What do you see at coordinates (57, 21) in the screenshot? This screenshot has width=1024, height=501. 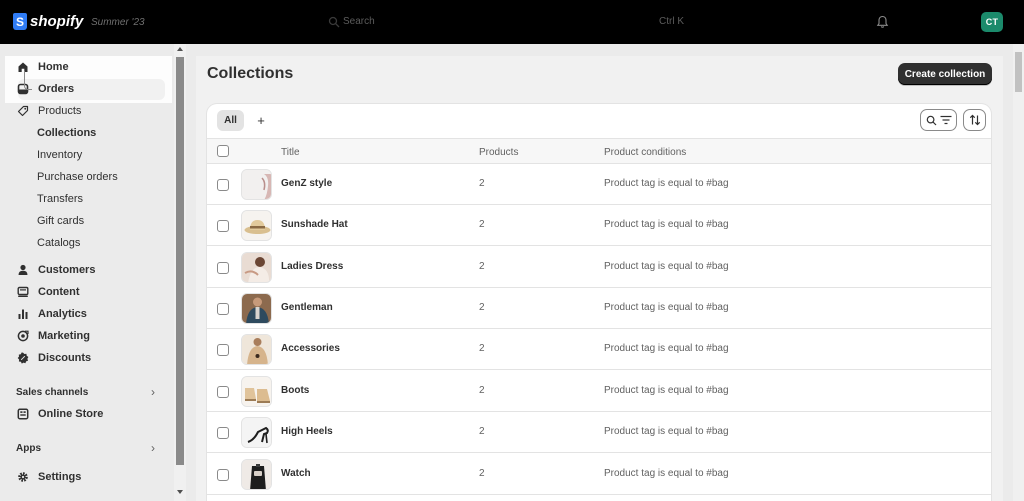 I see `logo-text: shopify` at bounding box center [57, 21].